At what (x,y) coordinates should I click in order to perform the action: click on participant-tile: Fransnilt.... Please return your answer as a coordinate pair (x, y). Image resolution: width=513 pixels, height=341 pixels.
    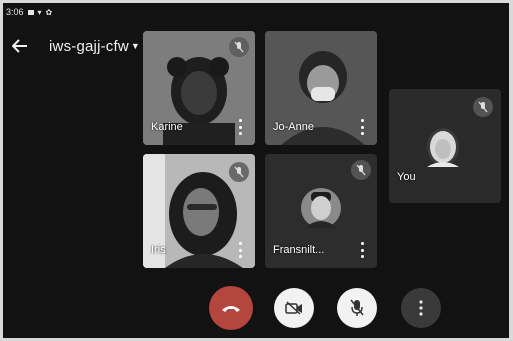
    Looking at the image, I should click on (321, 211).